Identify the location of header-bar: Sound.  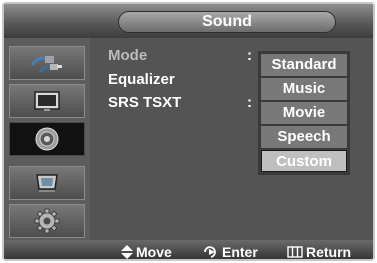
(188, 21).